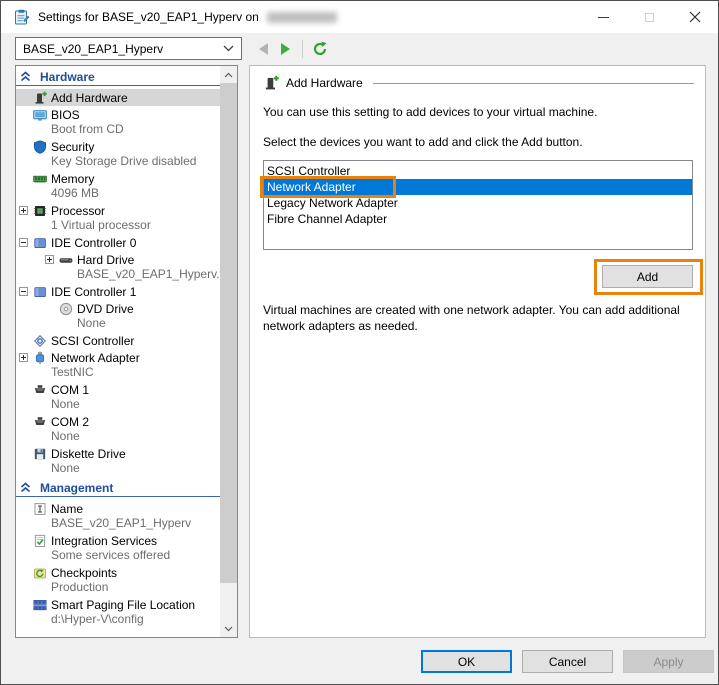 The height and width of the screenshot is (685, 719). Describe the element at coordinates (478, 171) in the screenshot. I see `device-option-scsi-controller: SCSI Controller` at that location.